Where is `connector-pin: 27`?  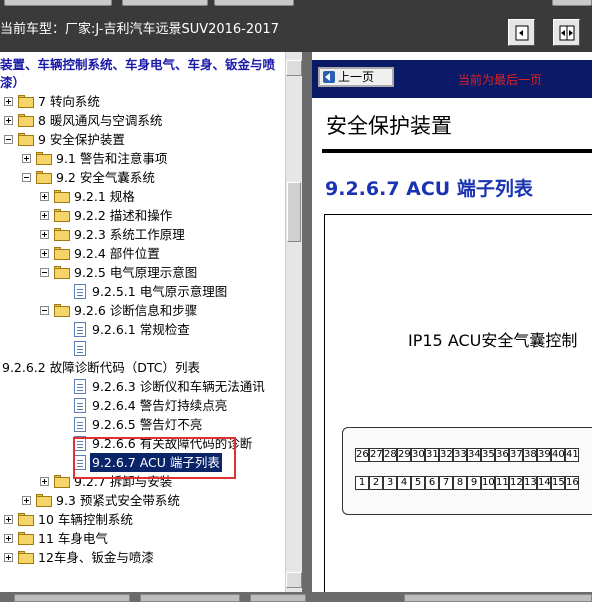 connector-pin: 27 is located at coordinates (376, 455).